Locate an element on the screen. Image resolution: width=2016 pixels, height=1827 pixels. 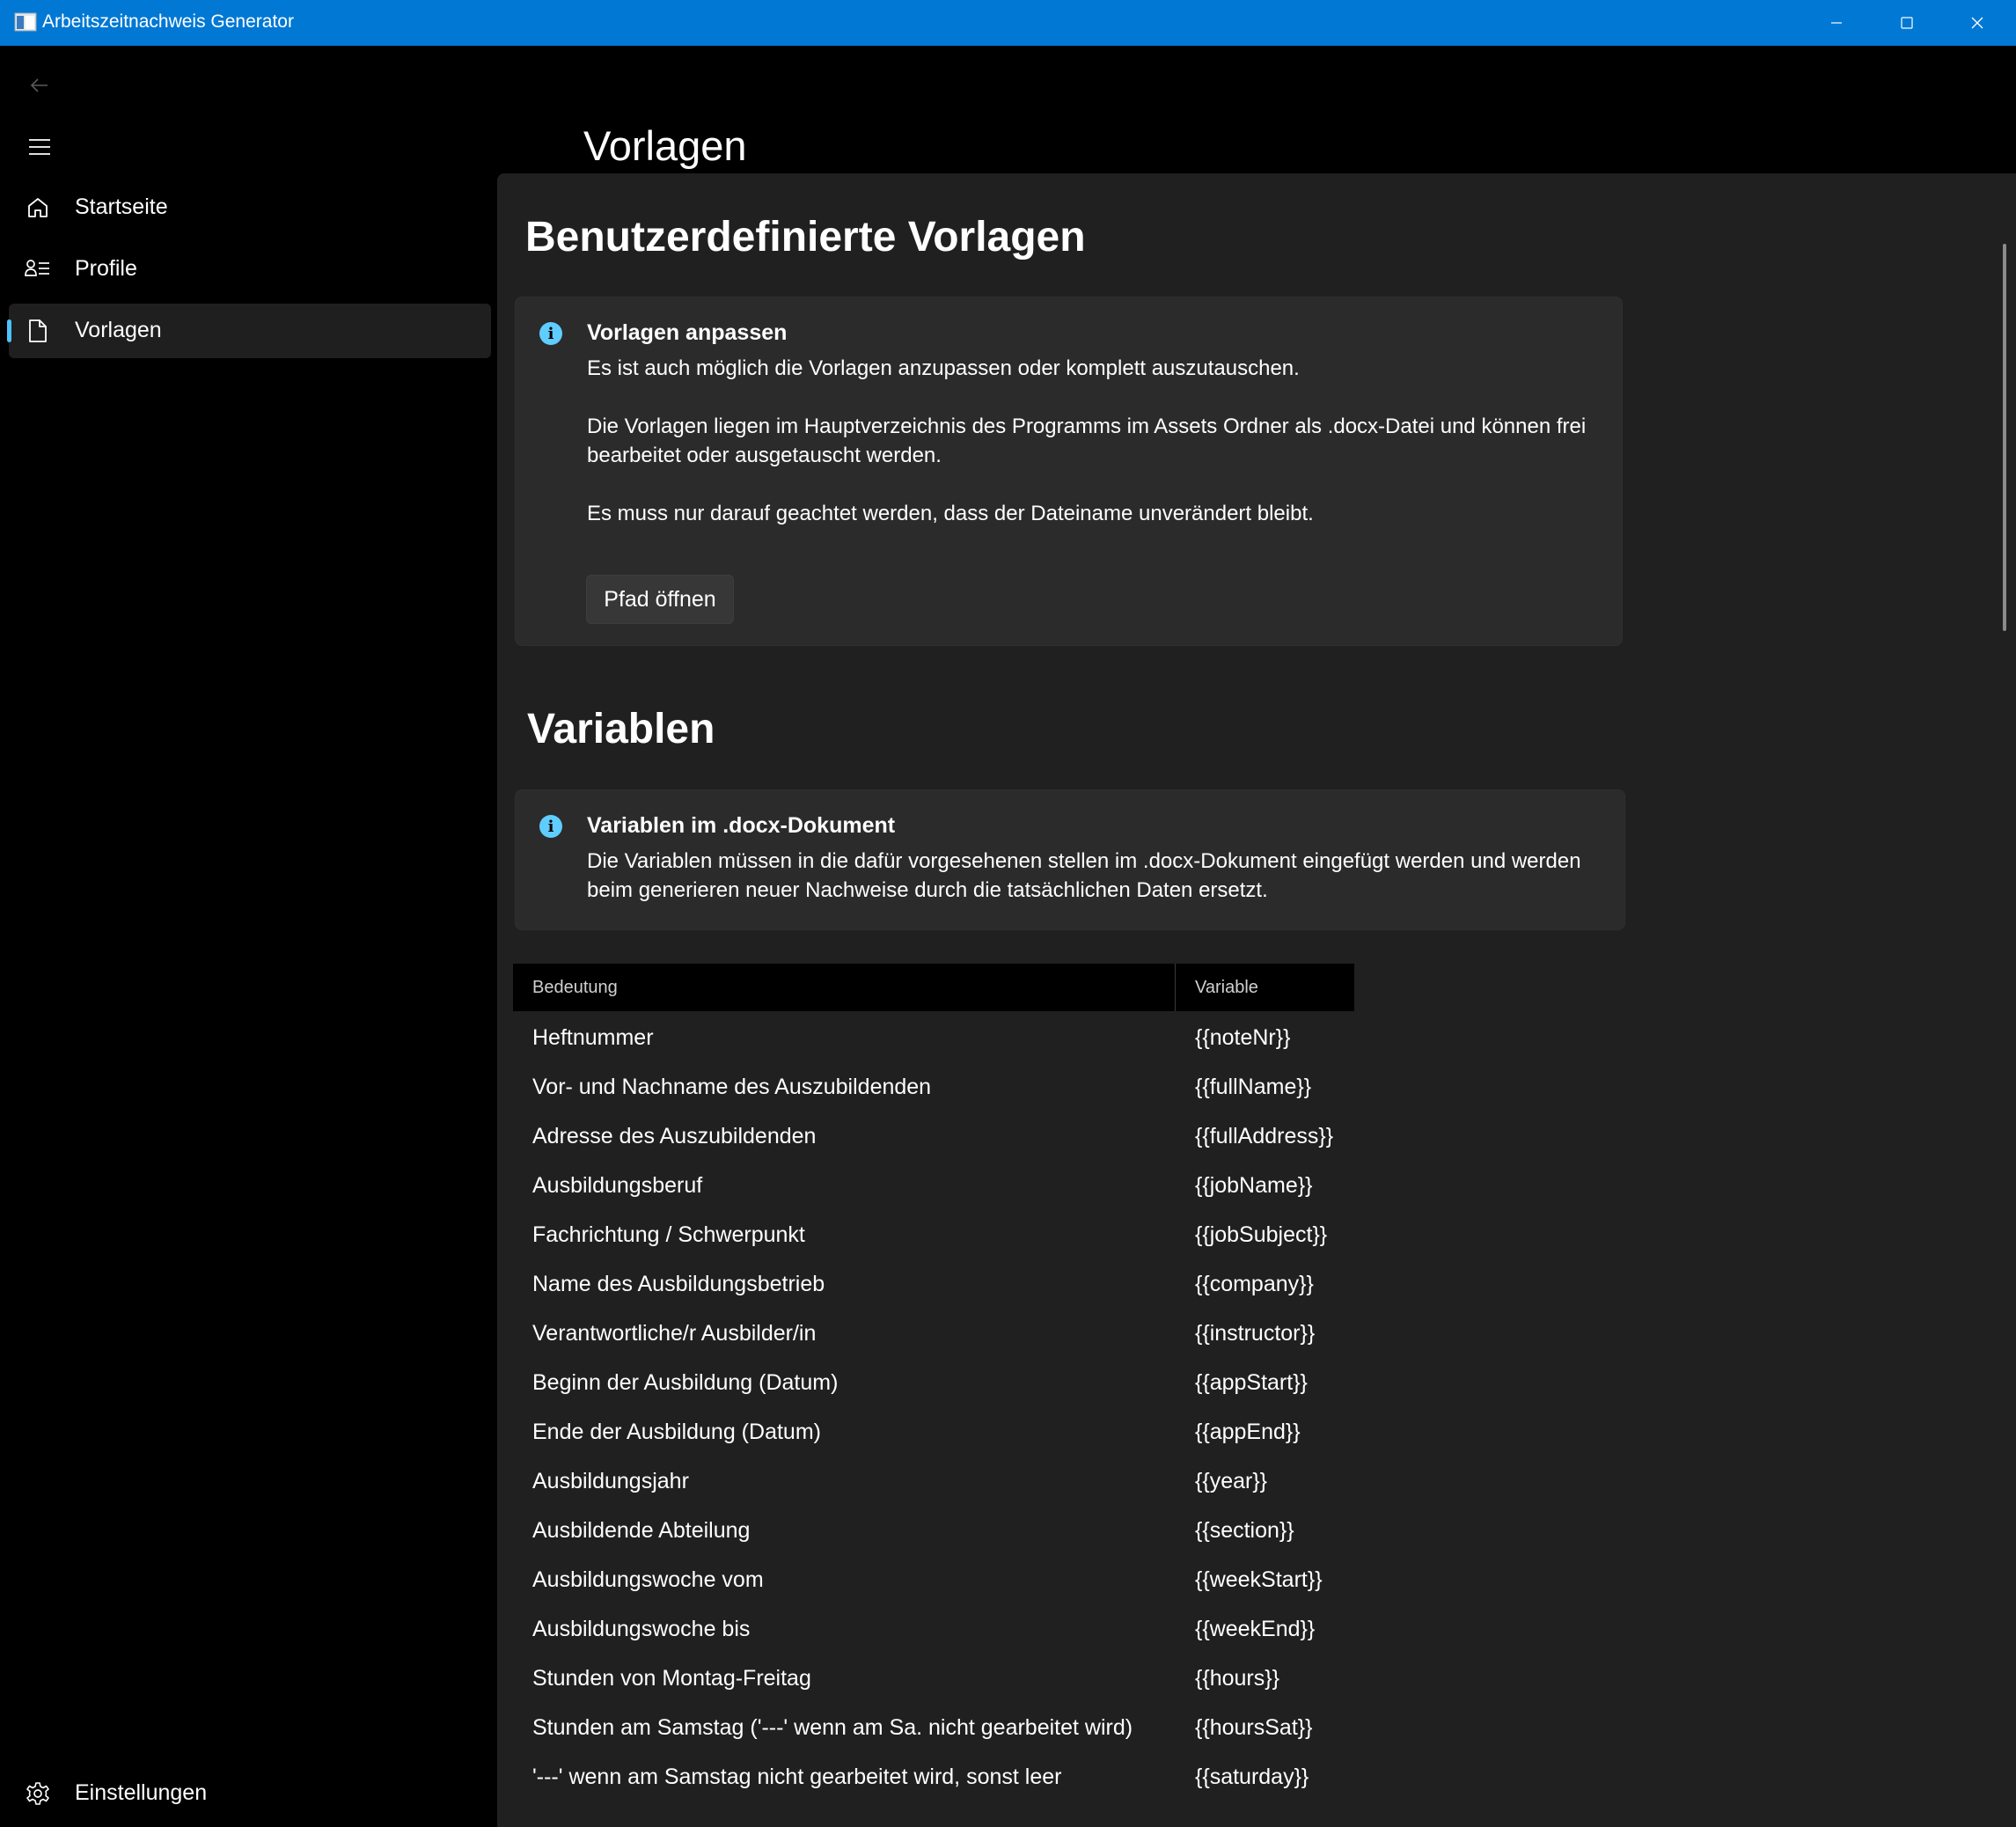
table-header: Bedeutung Variable is located at coordinates (934, 987).